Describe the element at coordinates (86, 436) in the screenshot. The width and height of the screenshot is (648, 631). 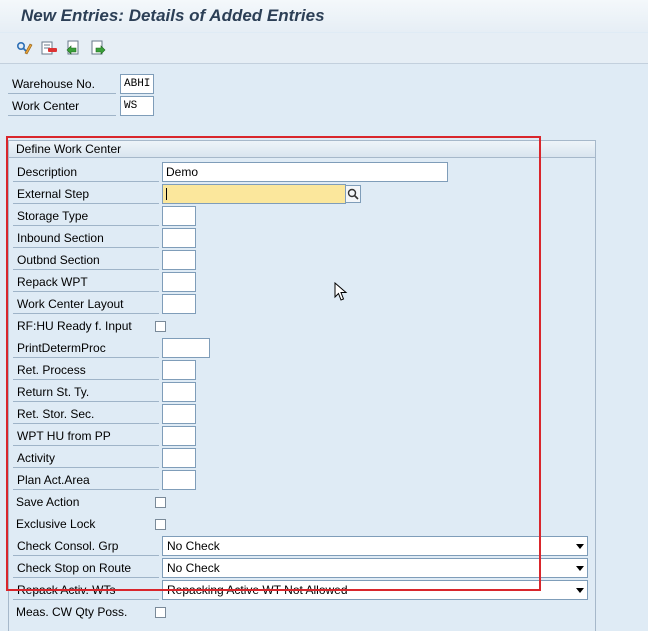
I see `wpt-hu-label: WPT HU from PP` at that location.